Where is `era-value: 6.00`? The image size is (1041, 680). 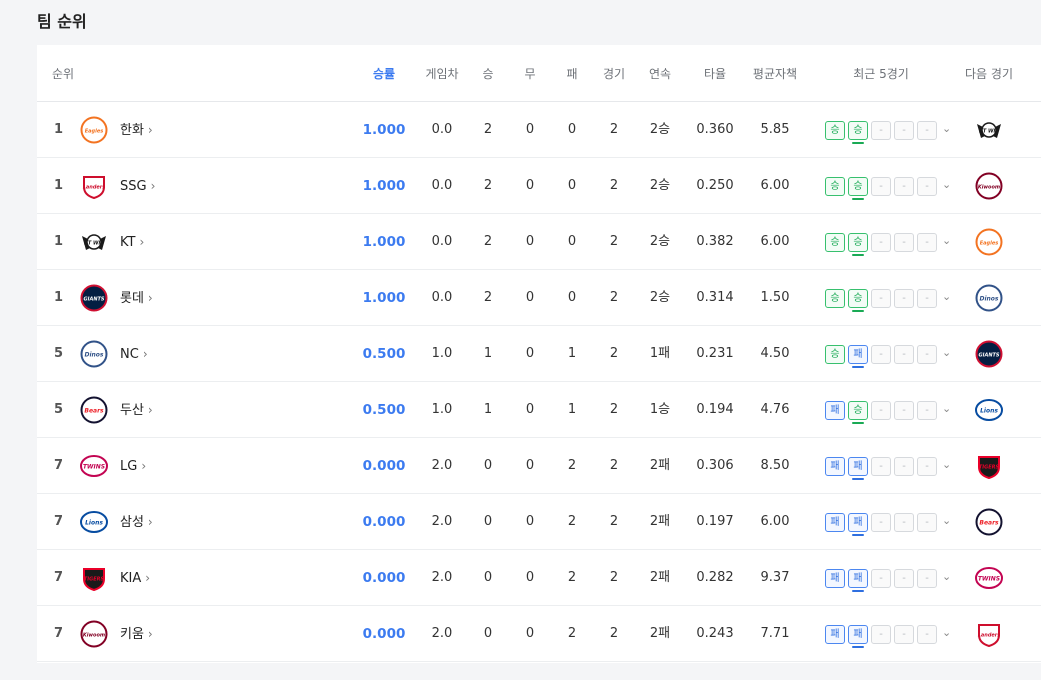
era-value: 6.00 is located at coordinates (775, 521).